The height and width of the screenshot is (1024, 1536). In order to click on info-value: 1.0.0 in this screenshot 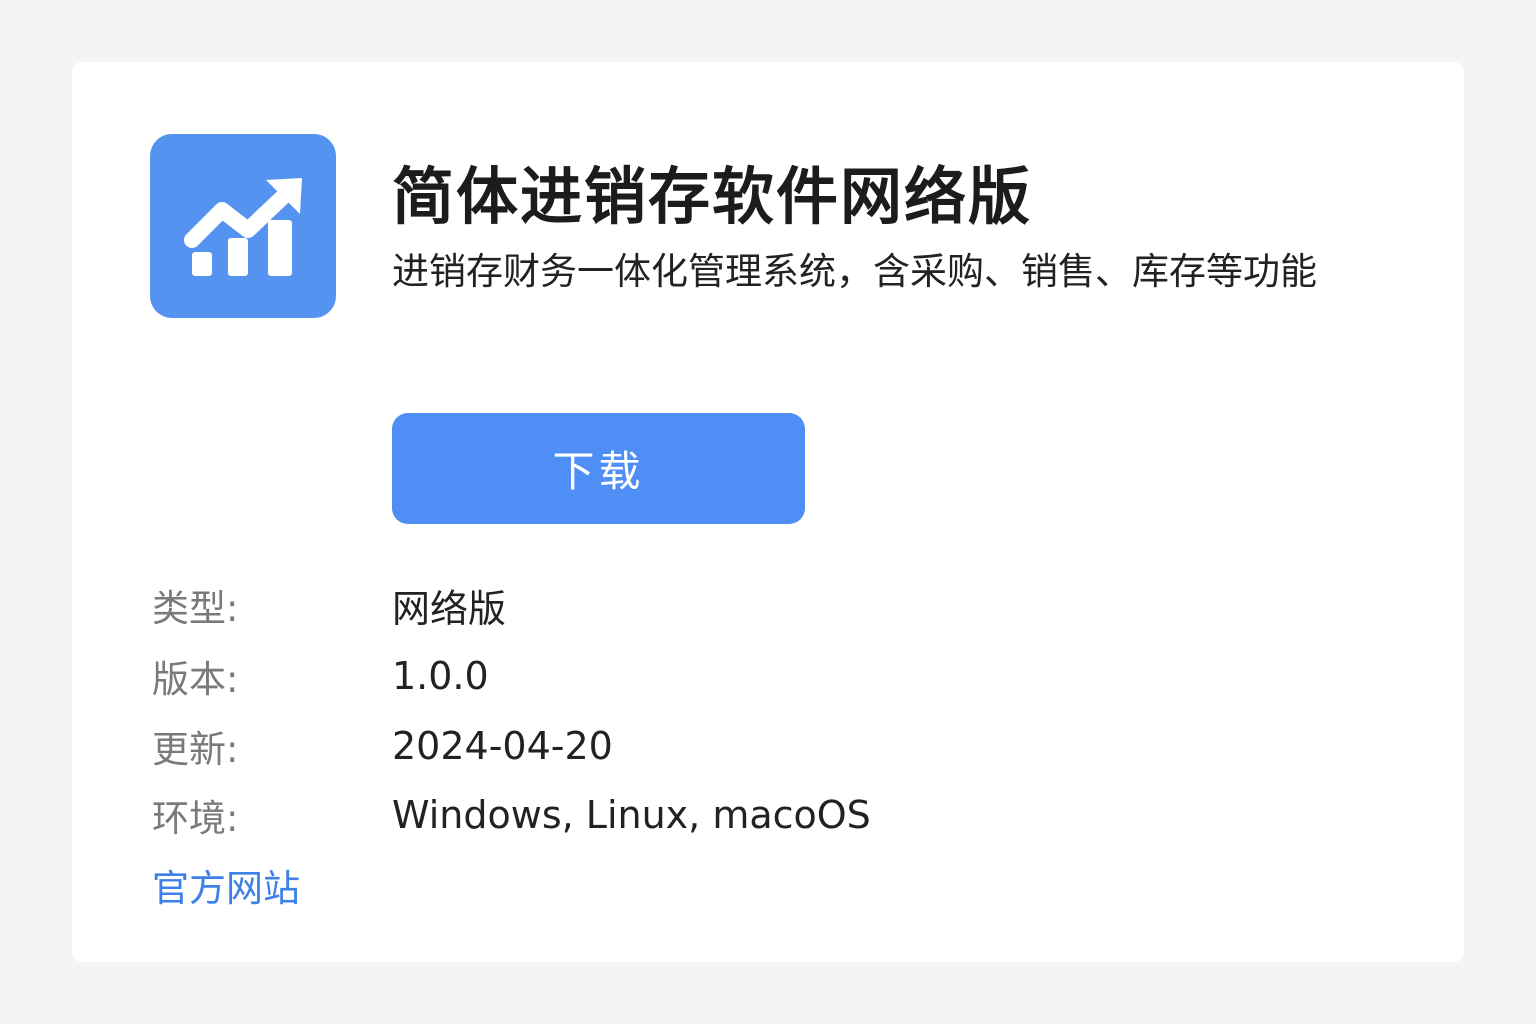, I will do `click(440, 676)`.